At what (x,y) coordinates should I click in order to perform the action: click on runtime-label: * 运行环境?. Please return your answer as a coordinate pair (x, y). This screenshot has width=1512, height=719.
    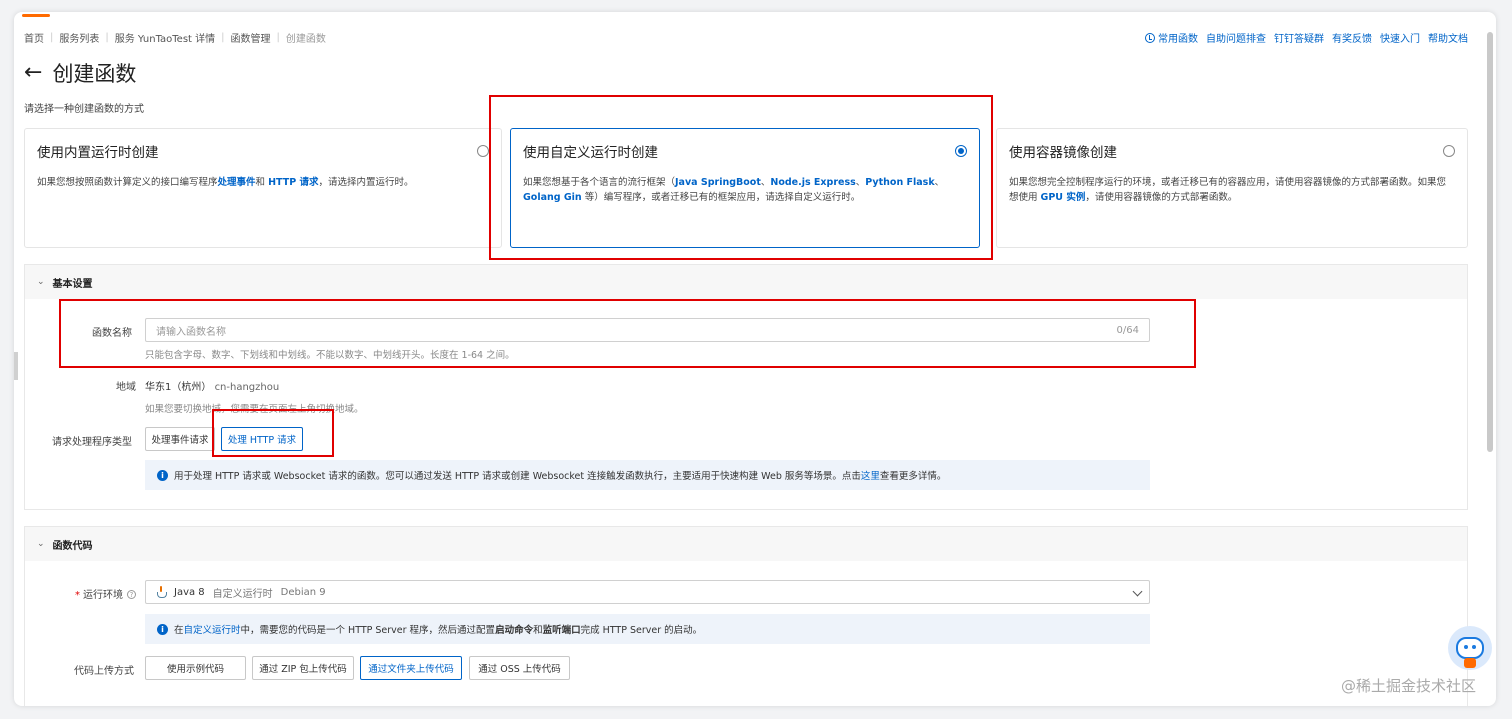
    Looking at the image, I should click on (95, 593).